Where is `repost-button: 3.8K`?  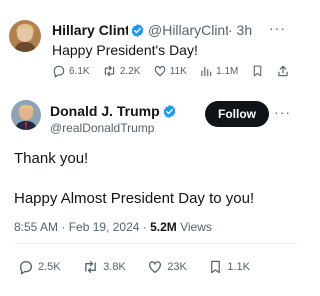 repost-button: 3.8K is located at coordinates (104, 267).